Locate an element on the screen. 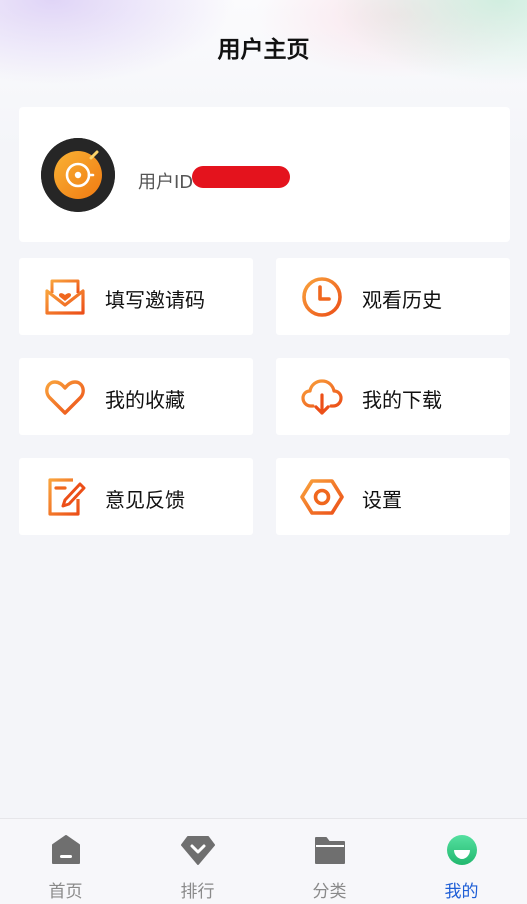 Image resolution: width=527 pixels, height=904 pixels. tab-mine: 我的 is located at coordinates (461, 861).